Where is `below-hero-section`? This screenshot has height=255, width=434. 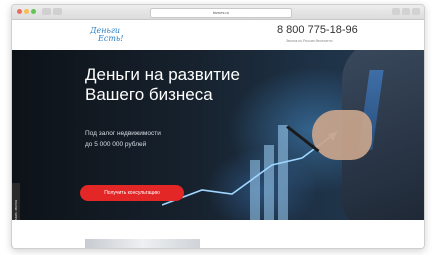
below-hero-section is located at coordinates (218, 234).